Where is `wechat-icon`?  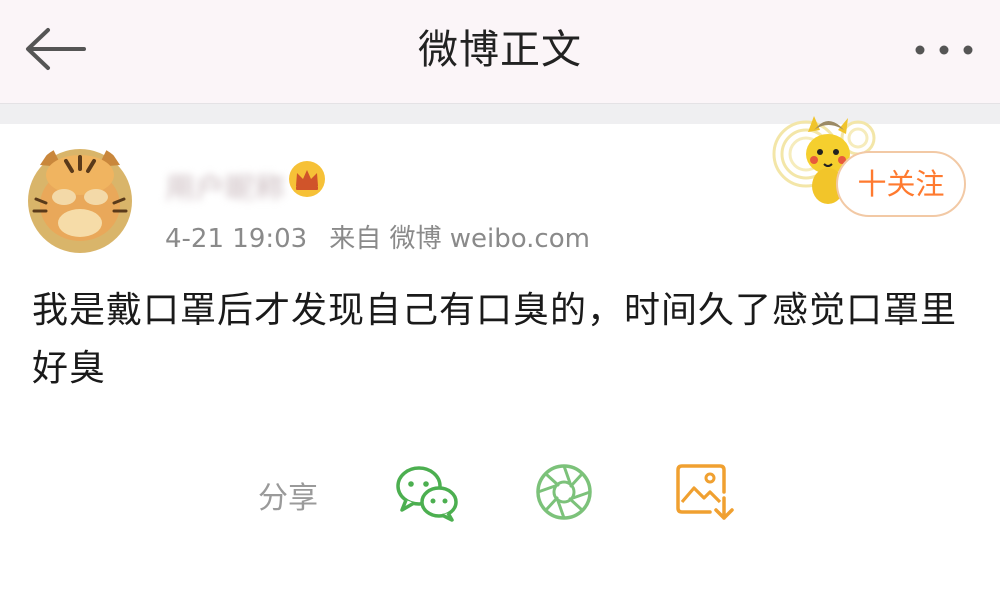
wechat-icon is located at coordinates (427, 494).